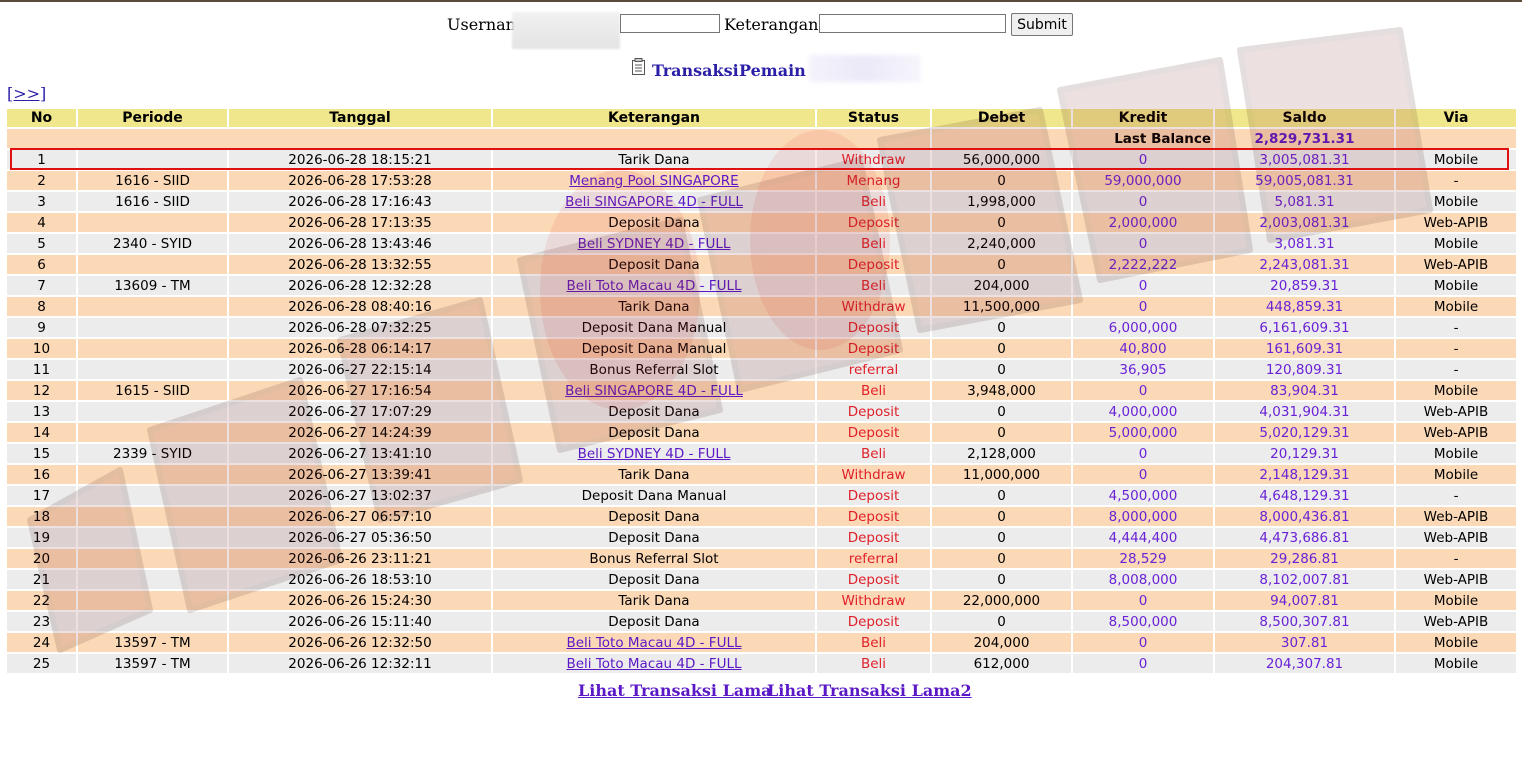 The image size is (1522, 761). Describe the element at coordinates (566, 30) in the screenshot. I see `username-redaction` at that location.